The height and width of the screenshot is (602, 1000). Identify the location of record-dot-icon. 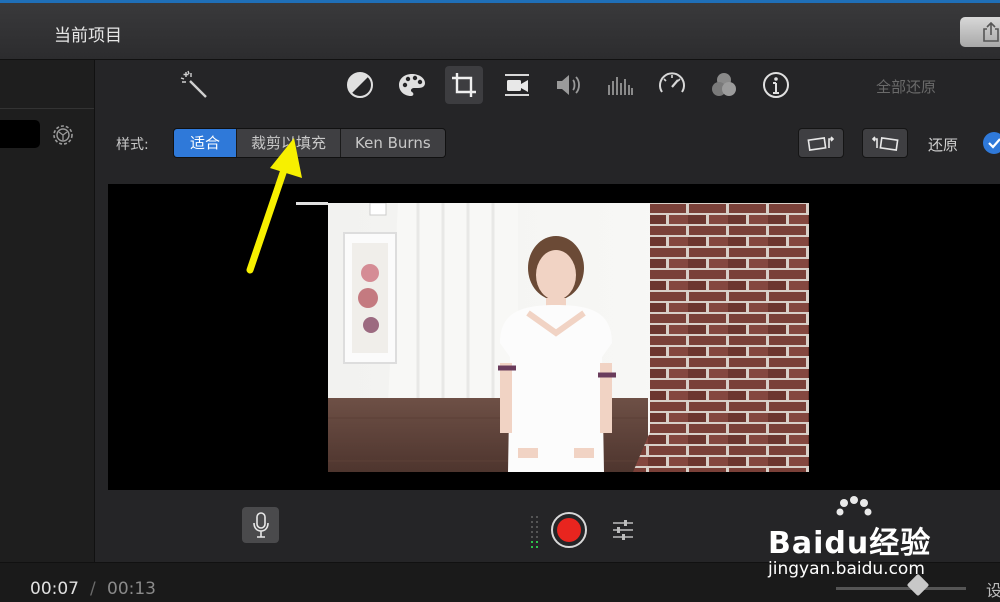
(569, 530).